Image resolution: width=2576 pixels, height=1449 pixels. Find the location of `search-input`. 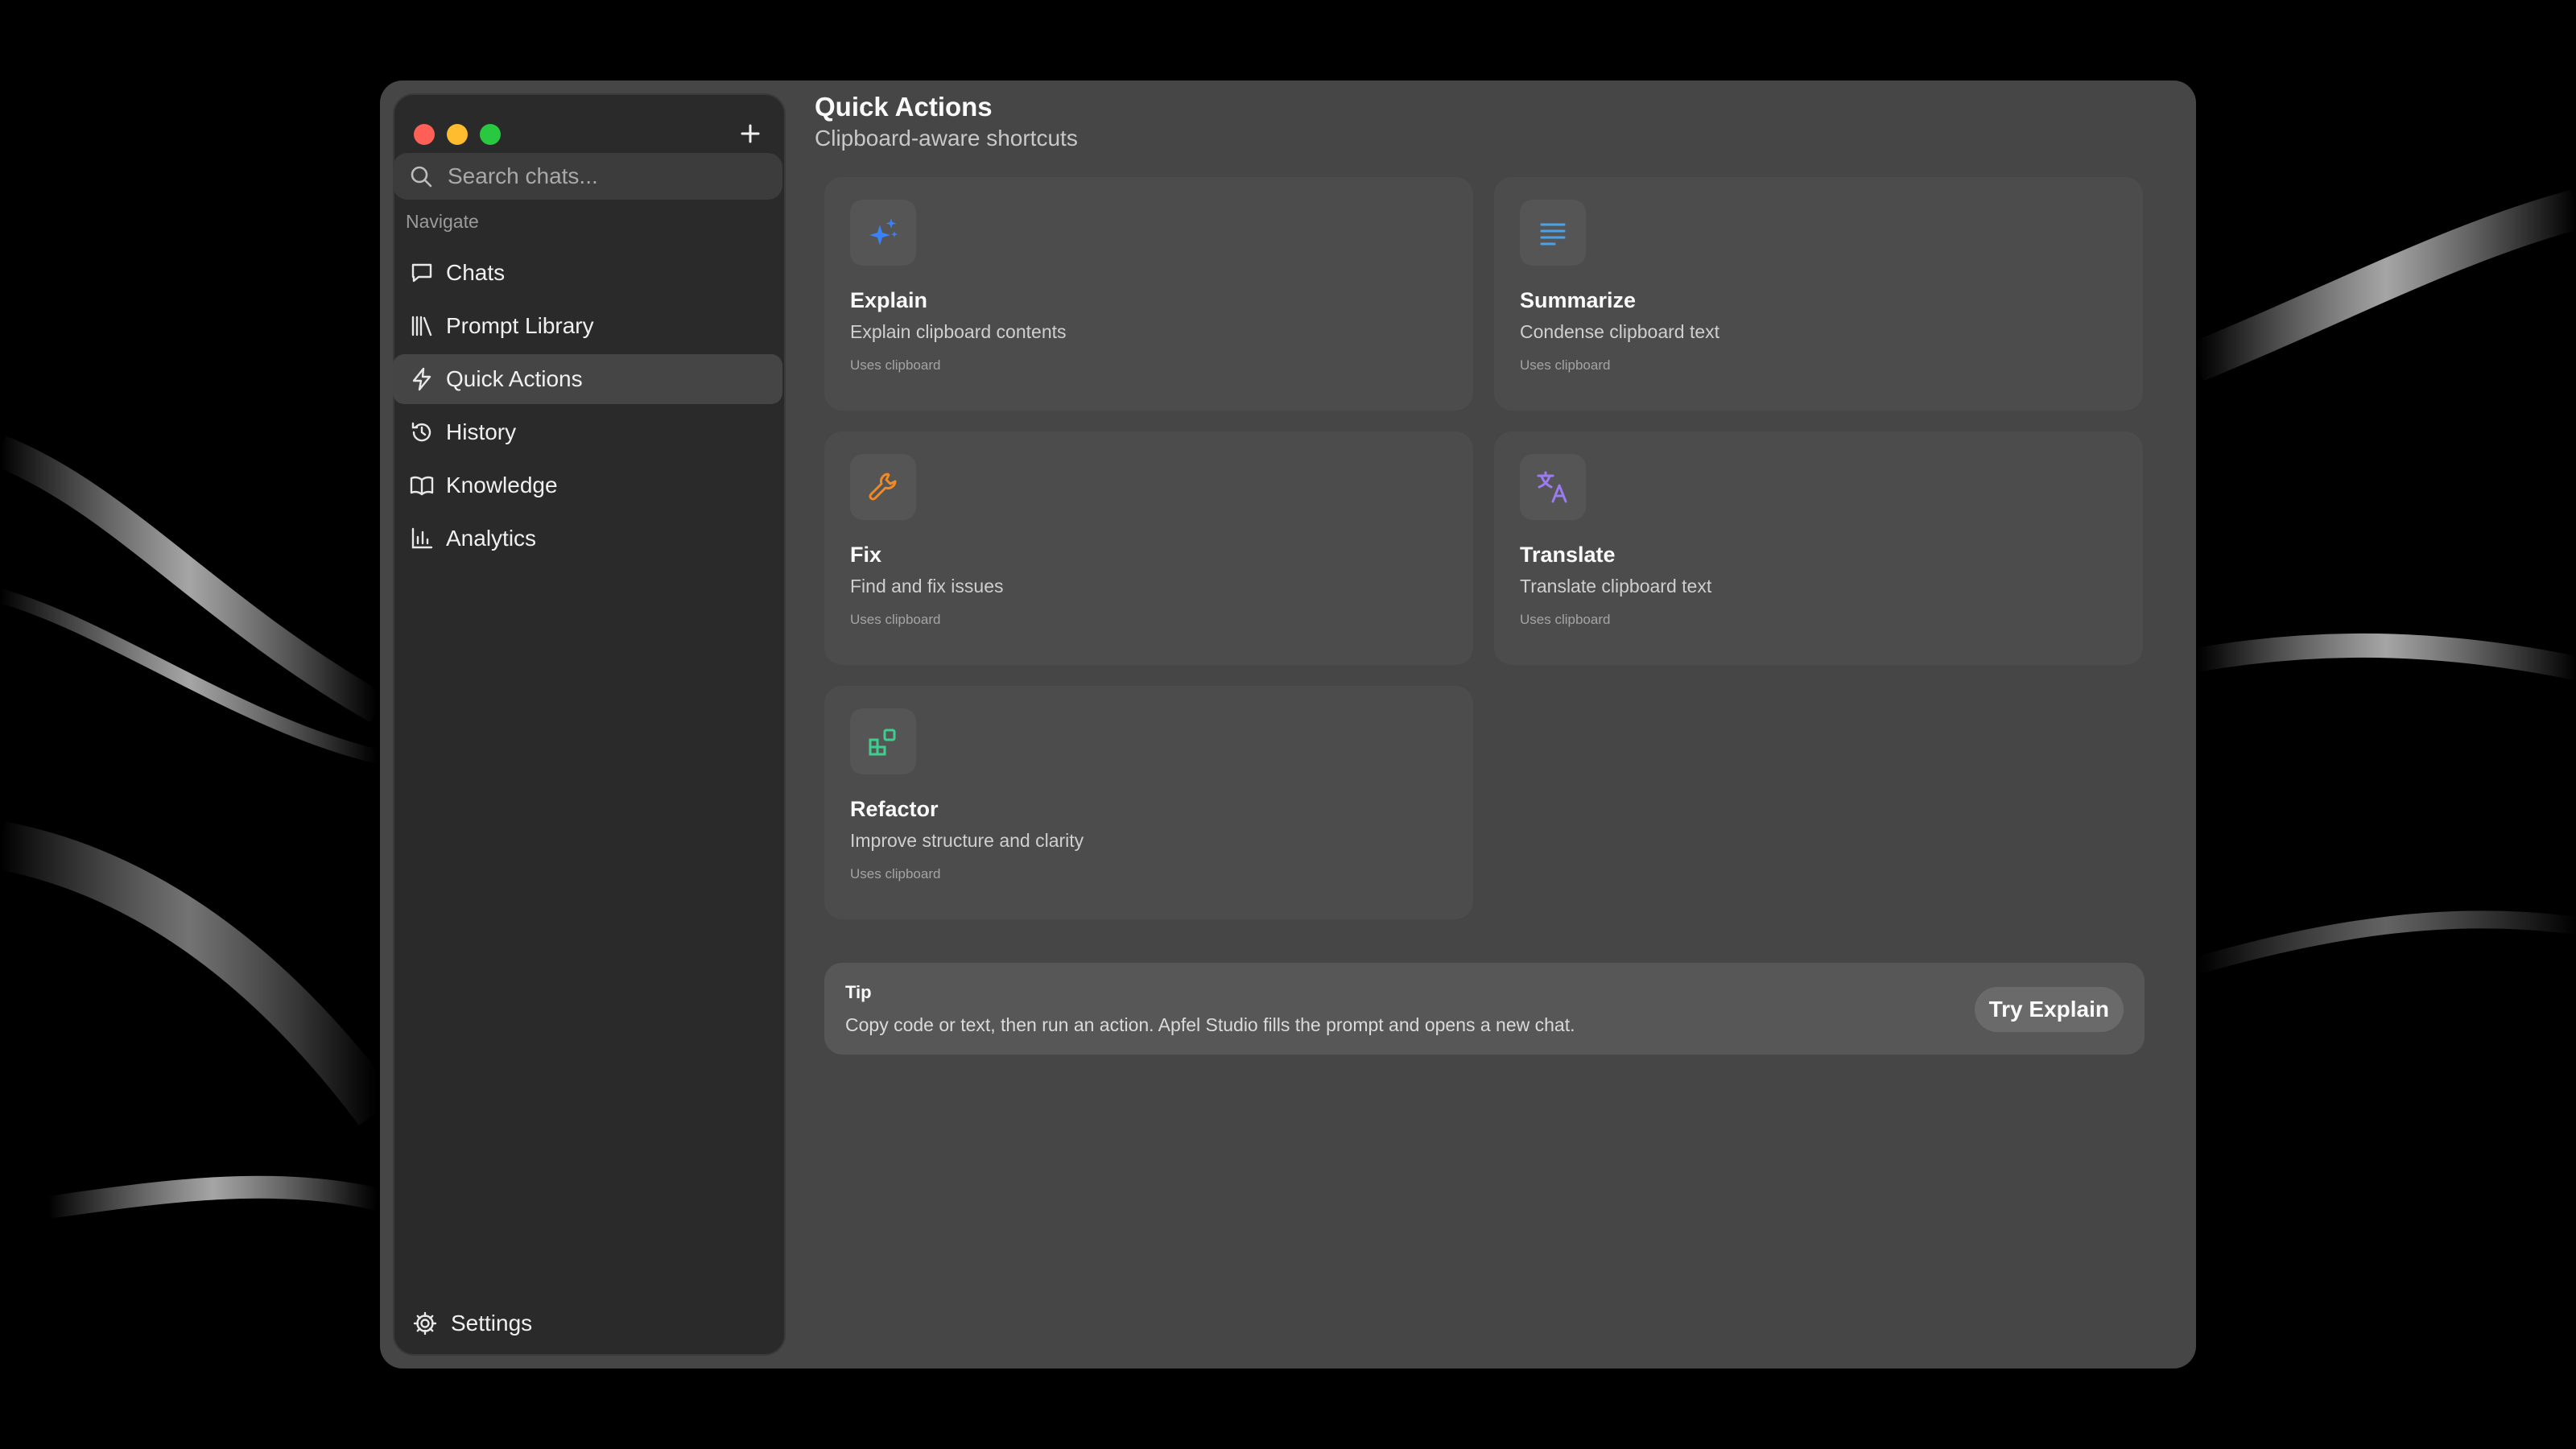

search-input is located at coordinates (600, 176).